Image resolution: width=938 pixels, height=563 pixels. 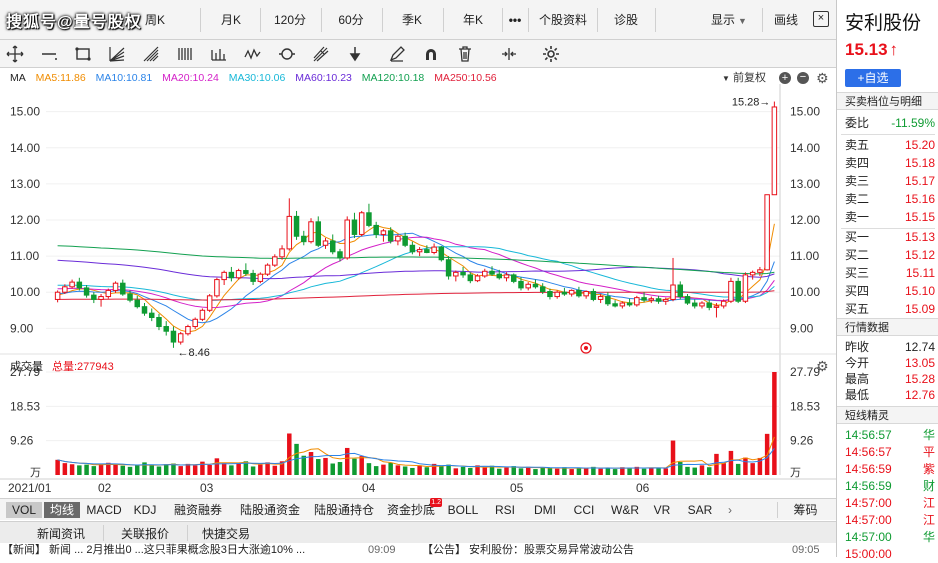 I want to click on more-periods-button: •••, so click(x=515, y=20).